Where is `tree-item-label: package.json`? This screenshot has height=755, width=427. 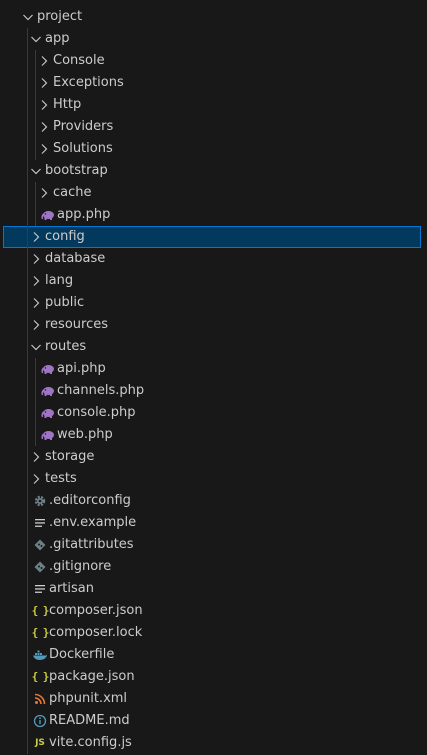
tree-item-label: package.json is located at coordinates (92, 676).